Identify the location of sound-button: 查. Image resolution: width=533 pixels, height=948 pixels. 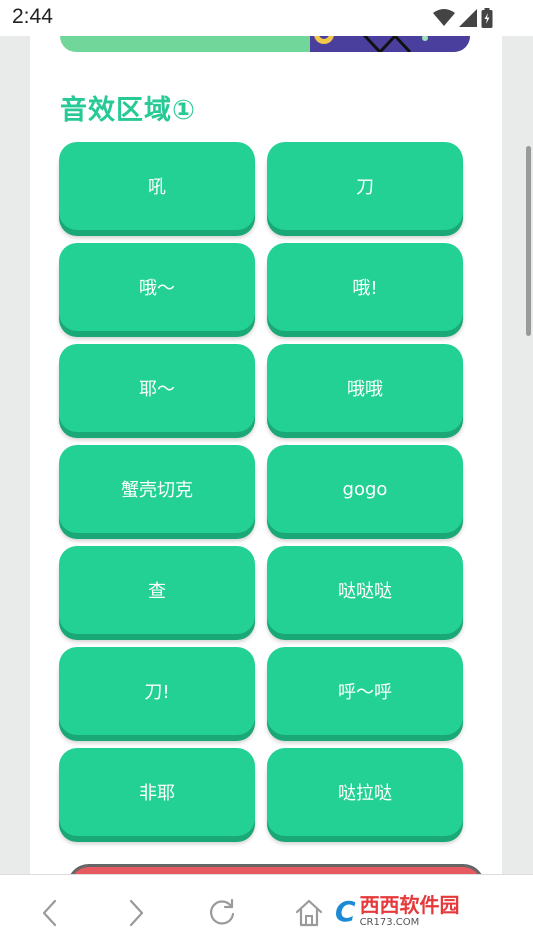
(157, 590).